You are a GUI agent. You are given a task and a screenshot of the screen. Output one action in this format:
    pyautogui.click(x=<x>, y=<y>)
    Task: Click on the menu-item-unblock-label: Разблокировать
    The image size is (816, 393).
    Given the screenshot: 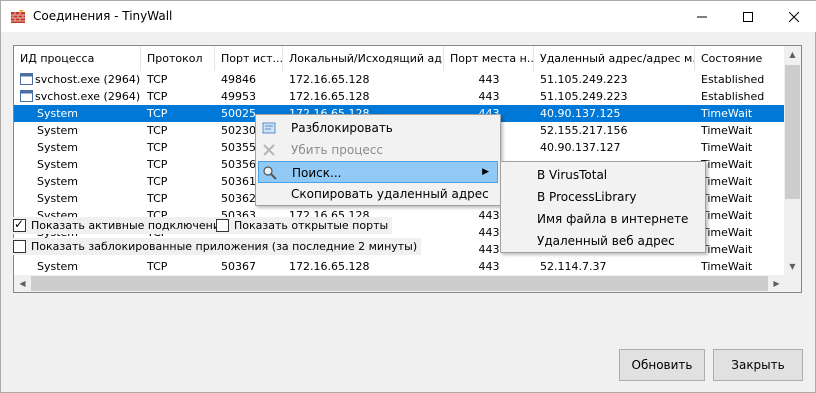 What is the action you would take?
    pyautogui.click(x=342, y=128)
    